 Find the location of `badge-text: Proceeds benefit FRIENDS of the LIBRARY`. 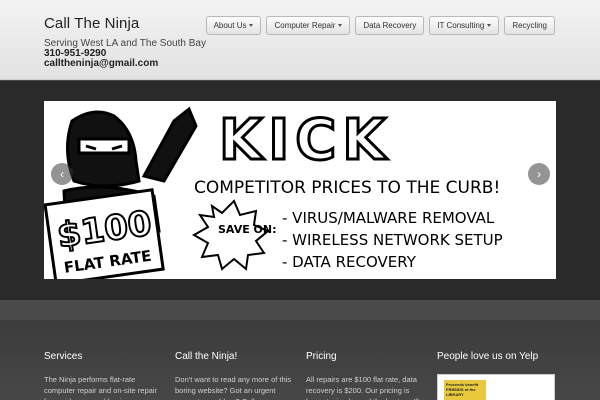

badge-text: Proceeds benefit FRIENDS of the LIBRARY is located at coordinates (462, 389).